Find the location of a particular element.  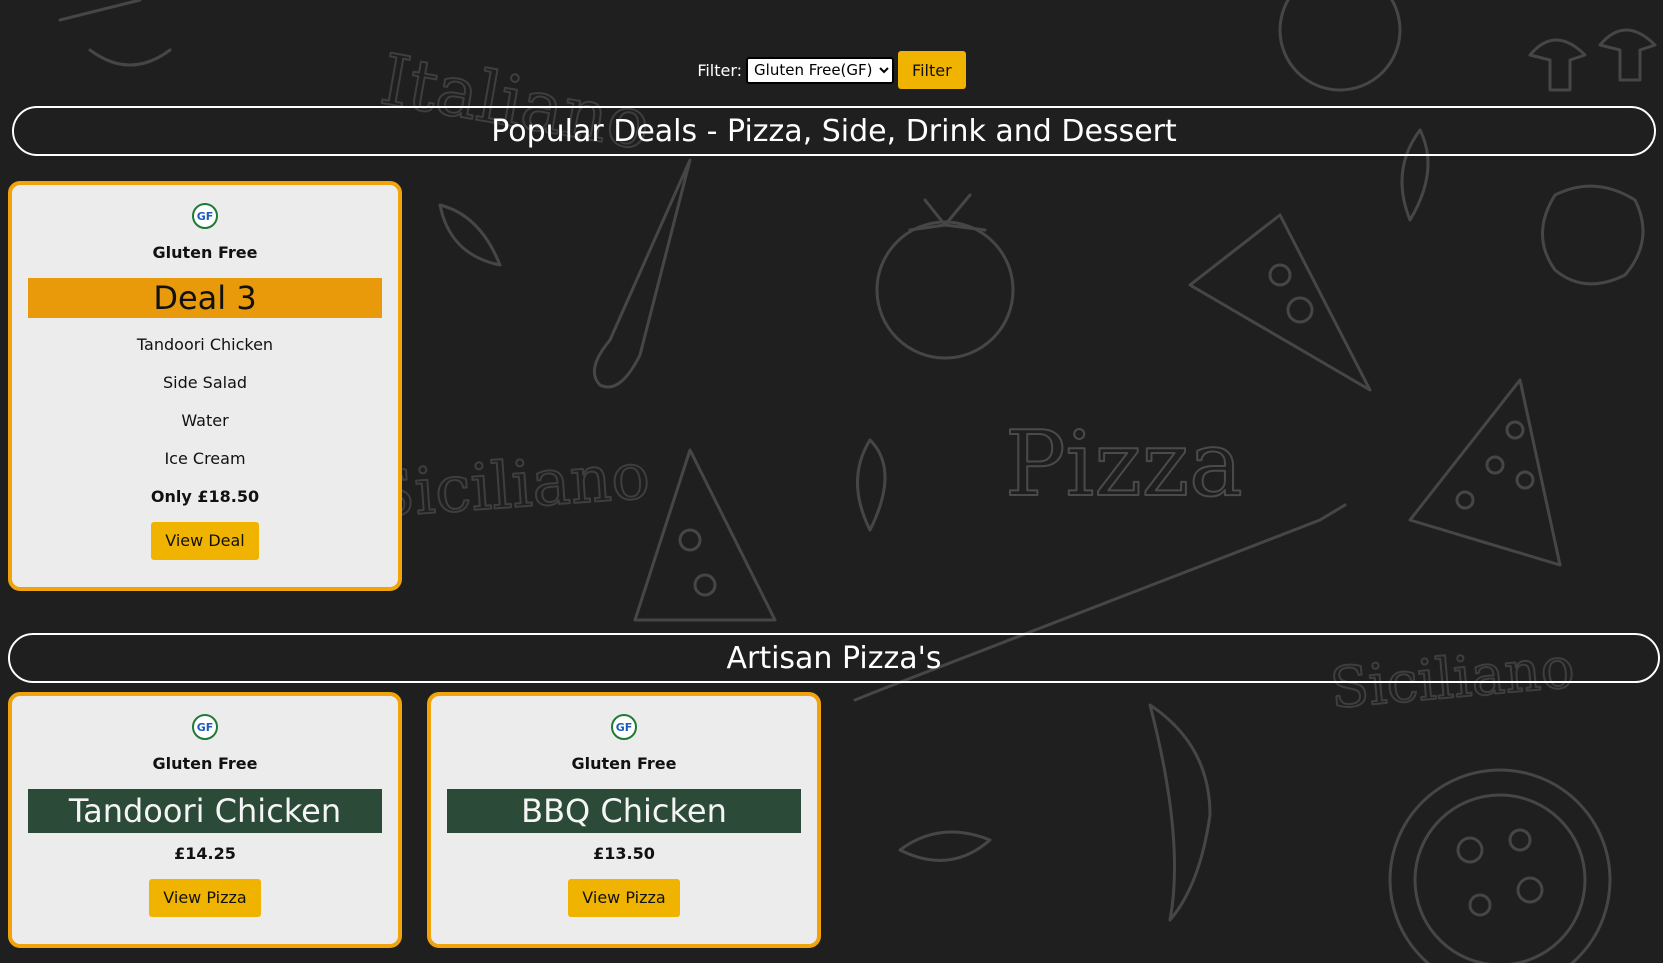

deal-price: Only £18.50 is located at coordinates (205, 496).